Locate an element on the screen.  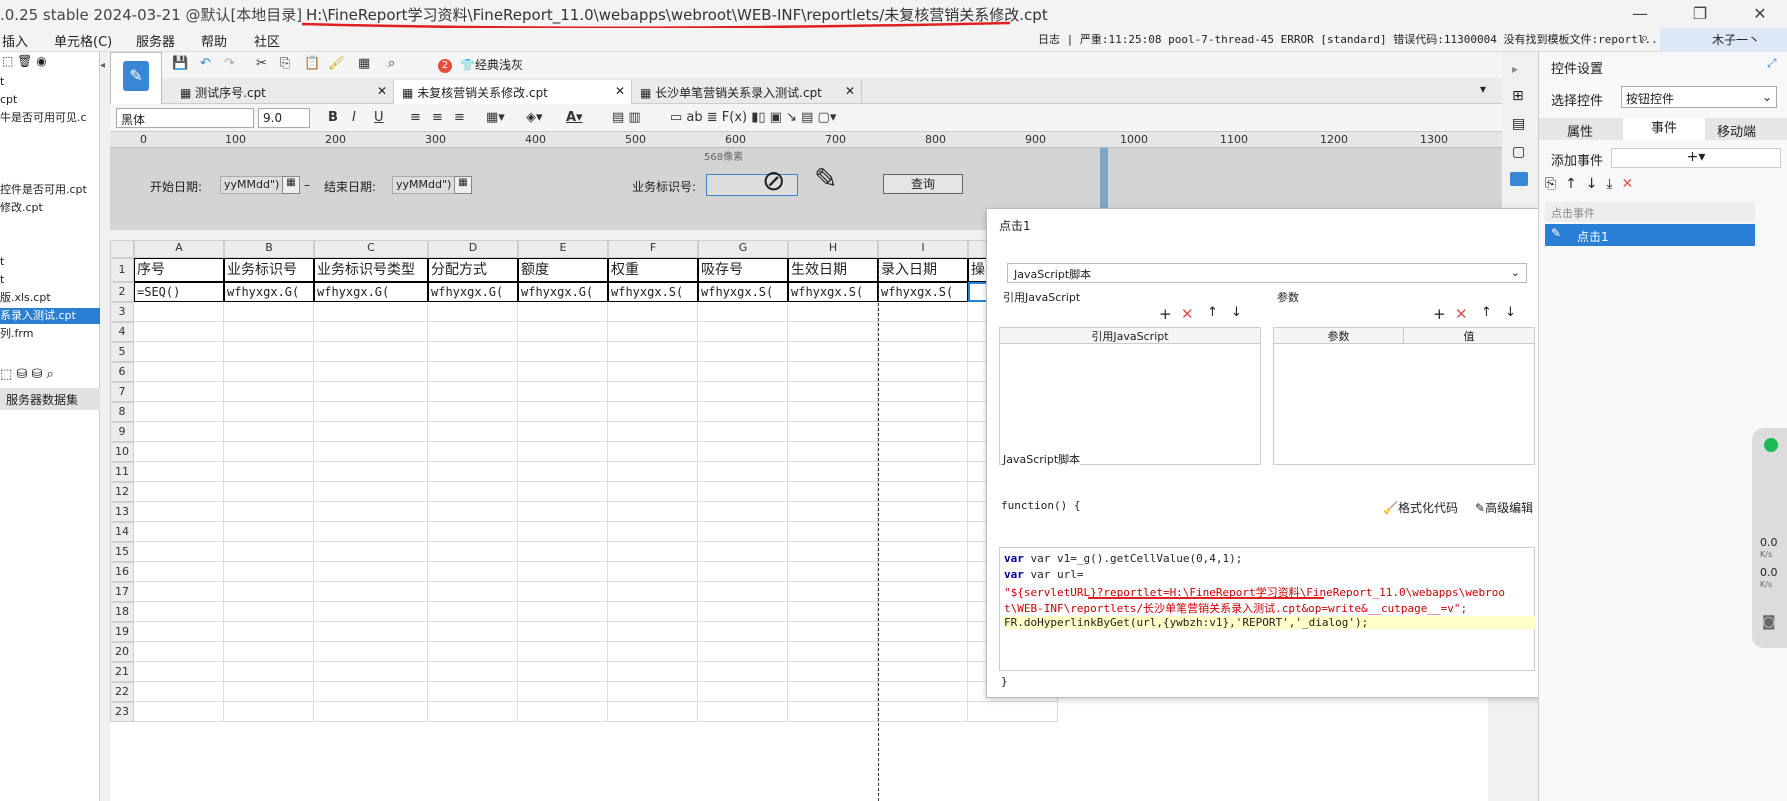
search-icon: ⌕ is located at coordinates (1644, 38).